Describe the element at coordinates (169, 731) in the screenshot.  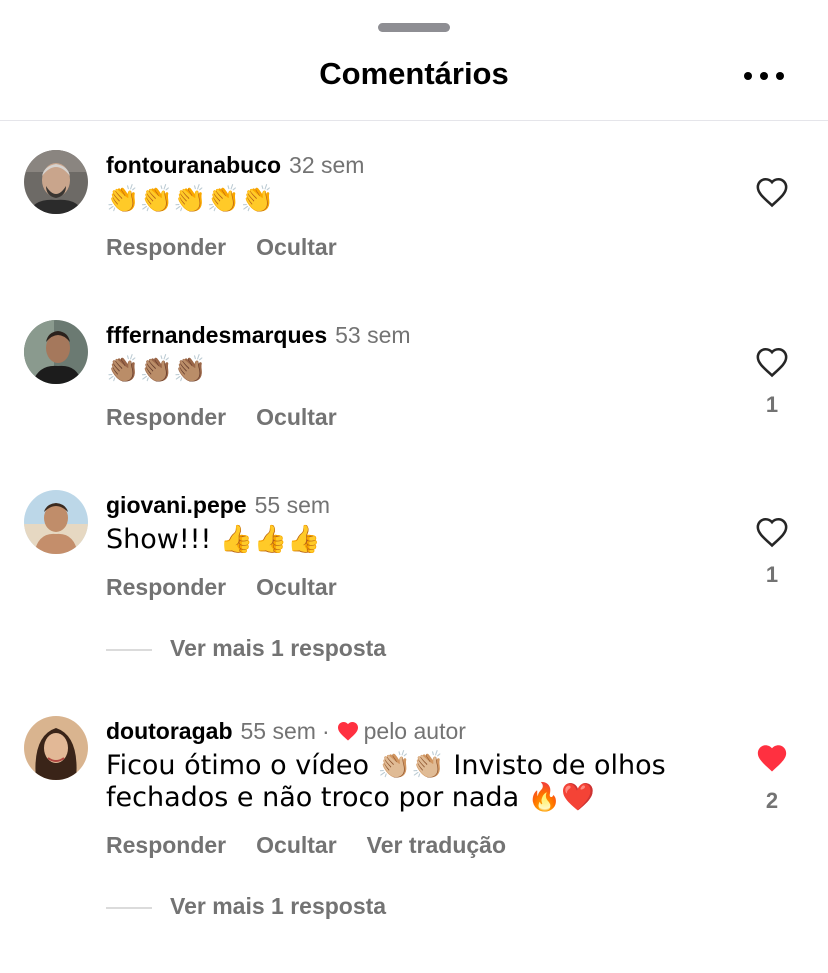
I see `username: doutoragab` at that location.